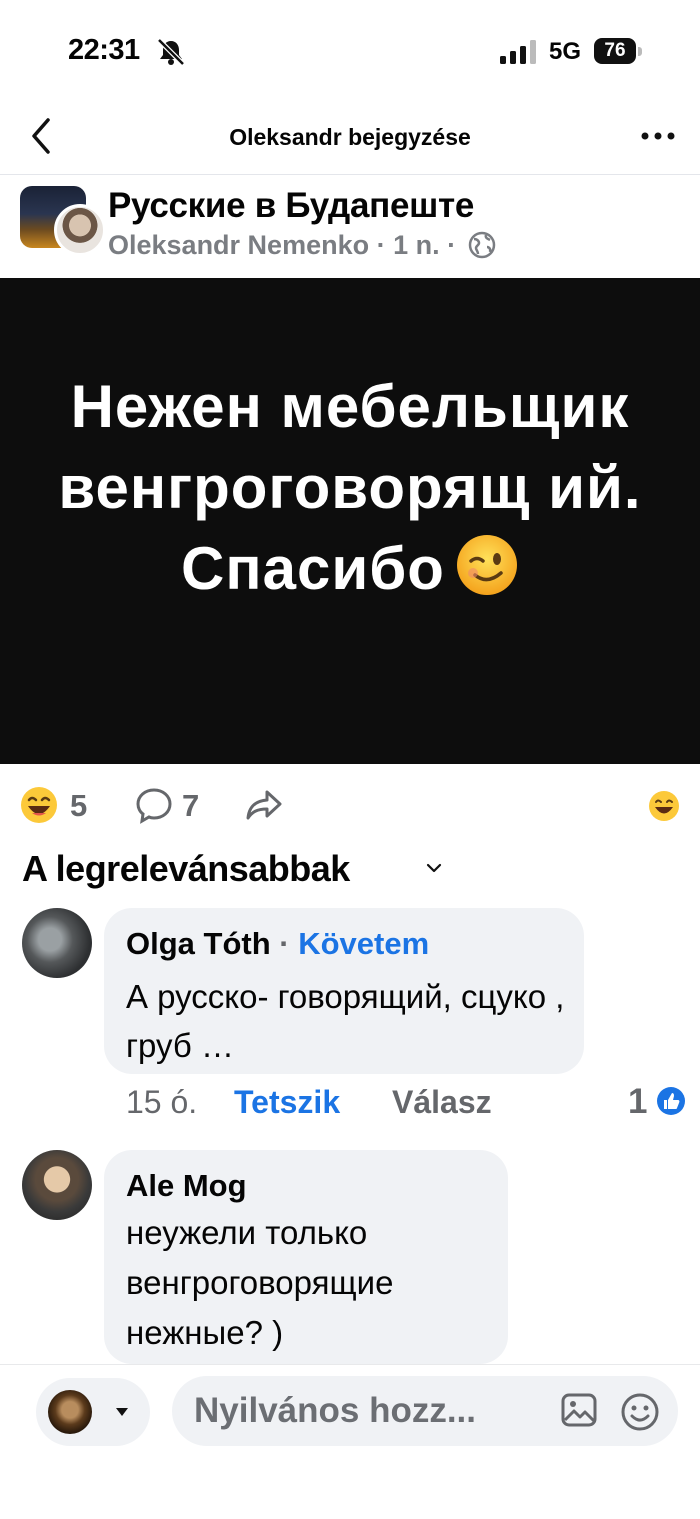 The height and width of the screenshot is (1519, 700). I want to click on status-time: 22:31, so click(104, 50).